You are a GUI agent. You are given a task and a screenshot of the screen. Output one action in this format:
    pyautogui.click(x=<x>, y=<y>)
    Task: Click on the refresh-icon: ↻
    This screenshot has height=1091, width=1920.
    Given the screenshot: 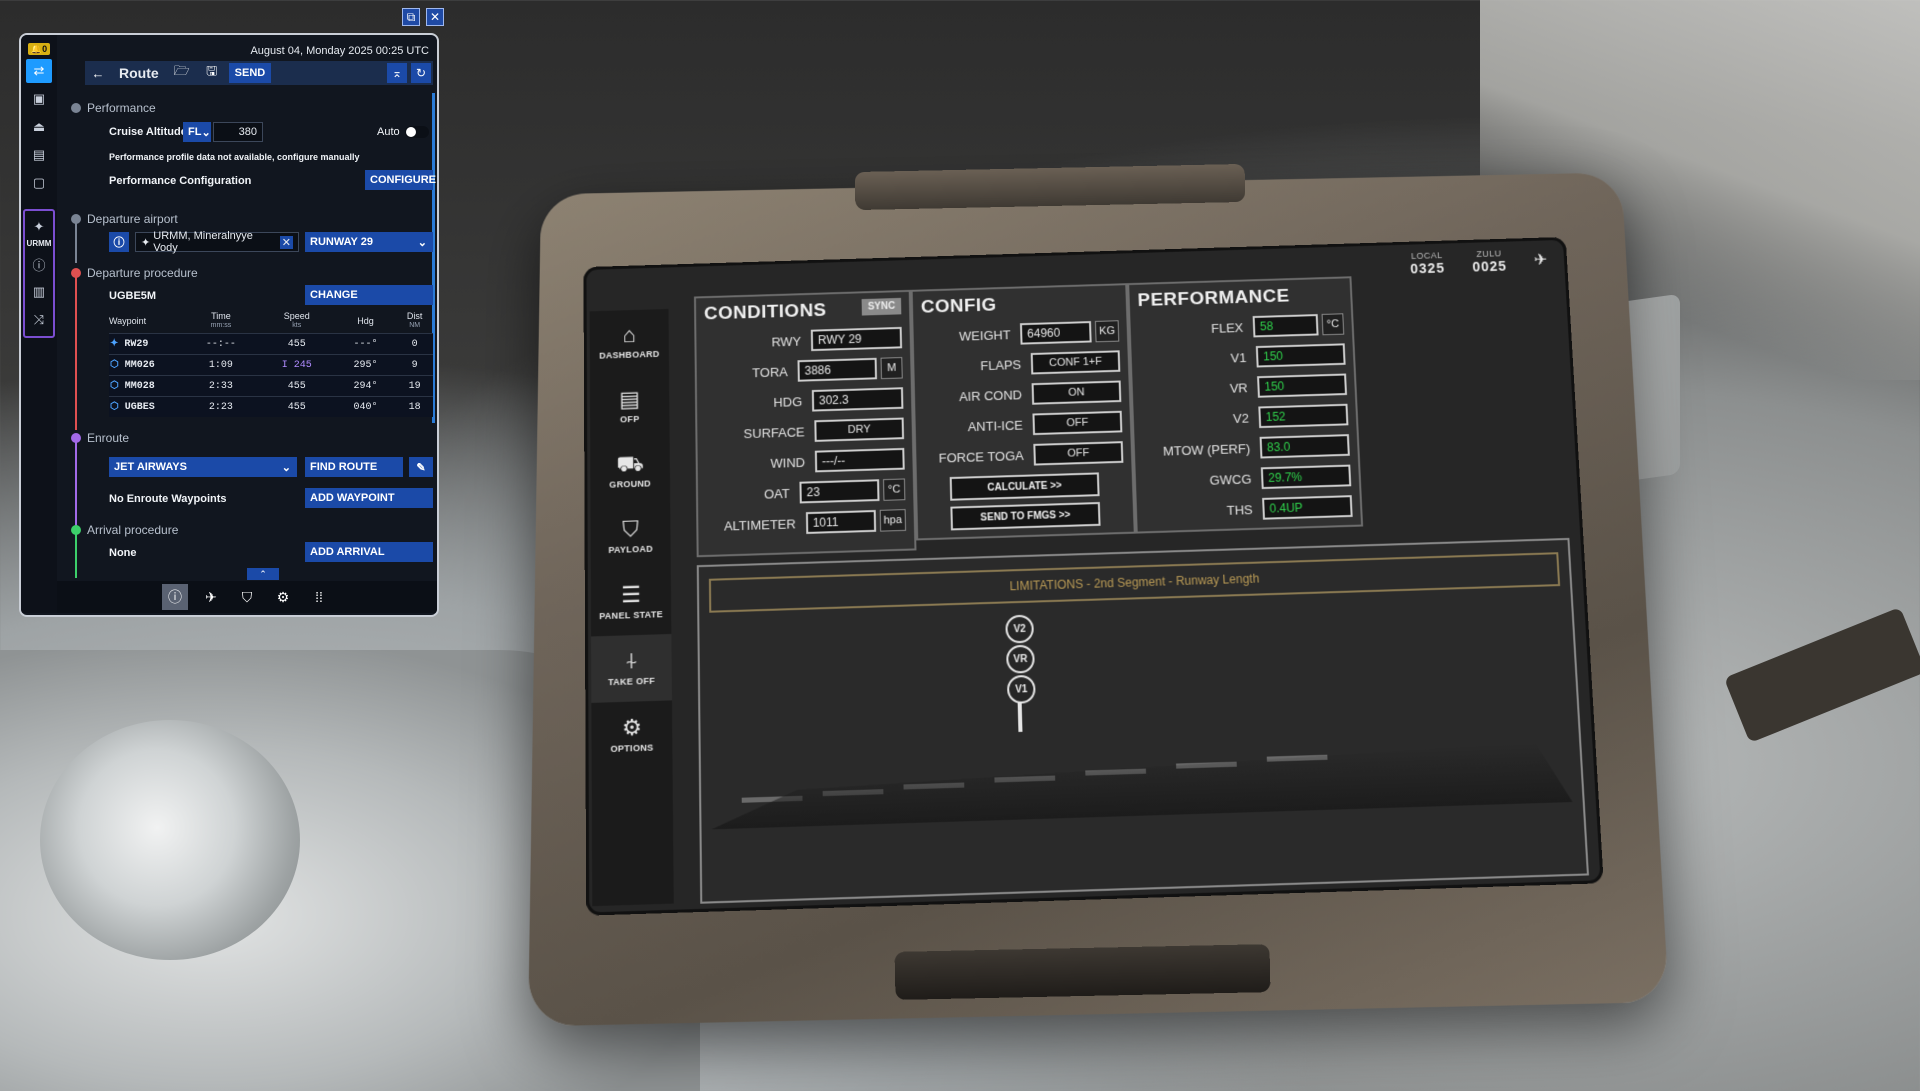 What is the action you would take?
    pyautogui.click(x=421, y=73)
    